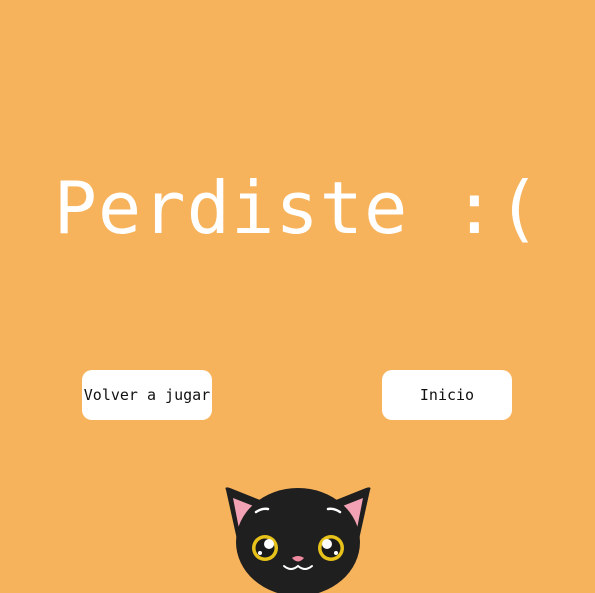  What do you see at coordinates (147, 395) in the screenshot?
I see `play-again-button: Volver a jugar` at bounding box center [147, 395].